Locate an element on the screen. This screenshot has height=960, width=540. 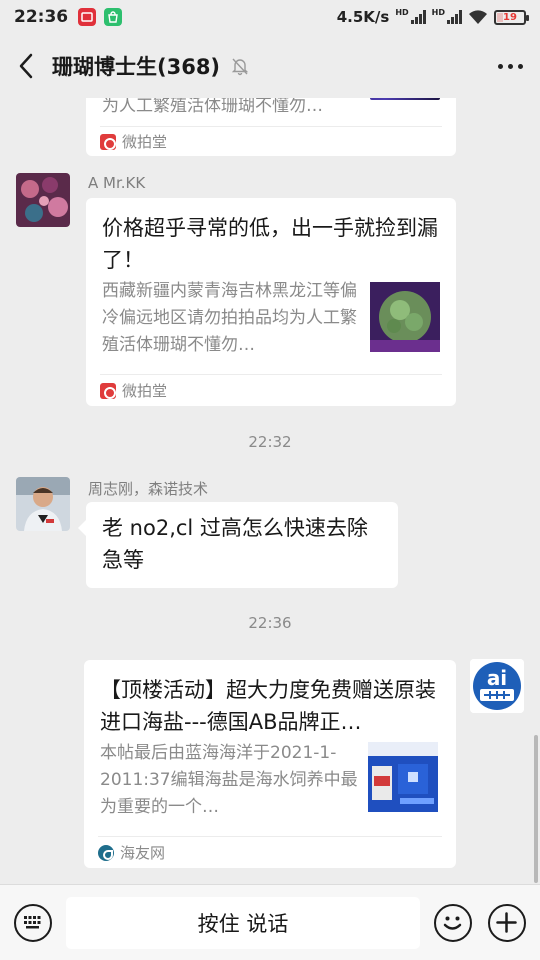
emoji-icon is located at coordinates (452, 923).